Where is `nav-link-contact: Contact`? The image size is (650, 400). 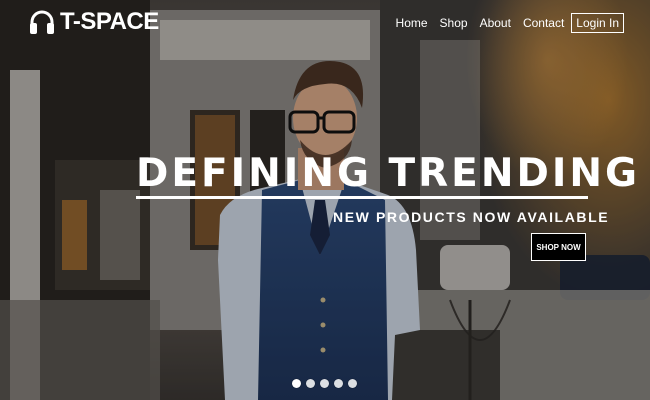 nav-link-contact: Contact is located at coordinates (543, 23).